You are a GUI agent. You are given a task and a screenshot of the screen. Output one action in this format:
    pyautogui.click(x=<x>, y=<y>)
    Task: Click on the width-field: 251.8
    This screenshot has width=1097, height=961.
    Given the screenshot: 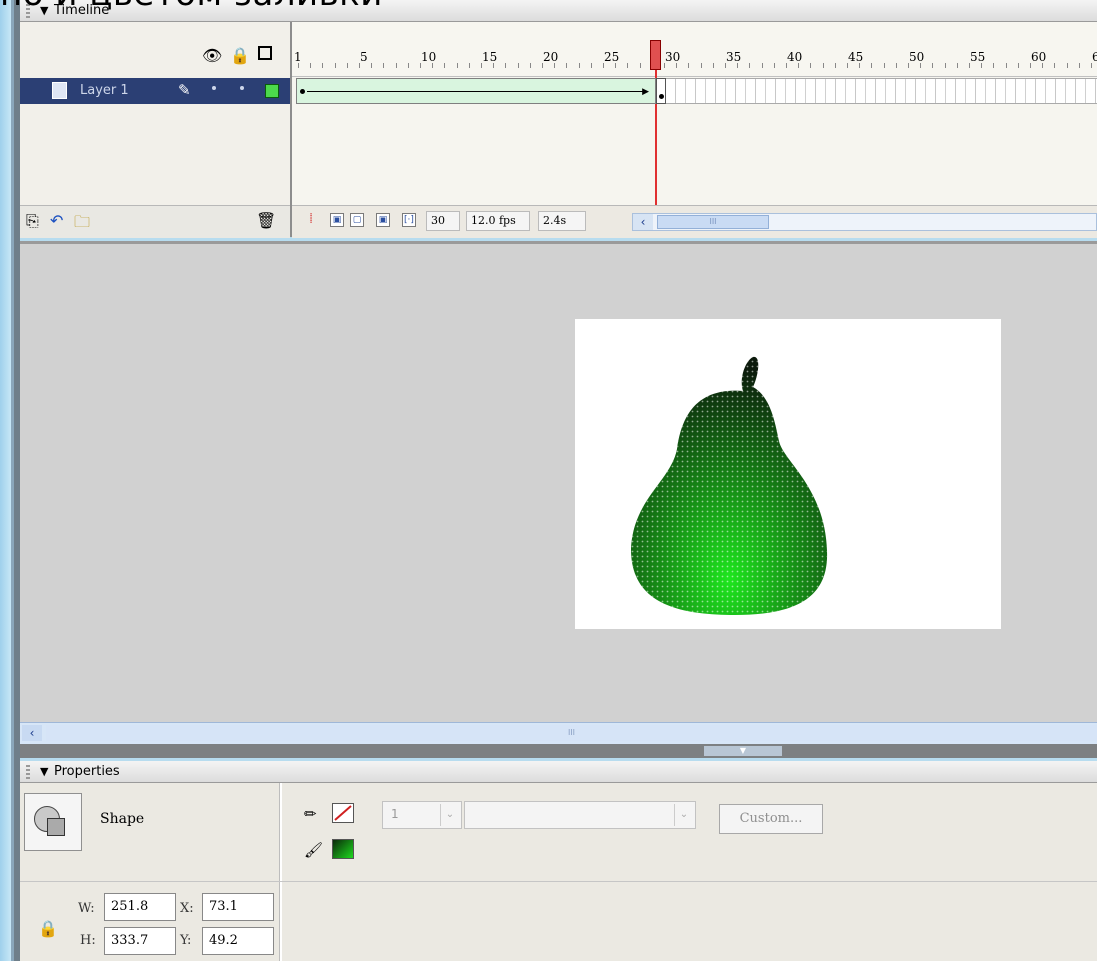 What is the action you would take?
    pyautogui.click(x=140, y=907)
    